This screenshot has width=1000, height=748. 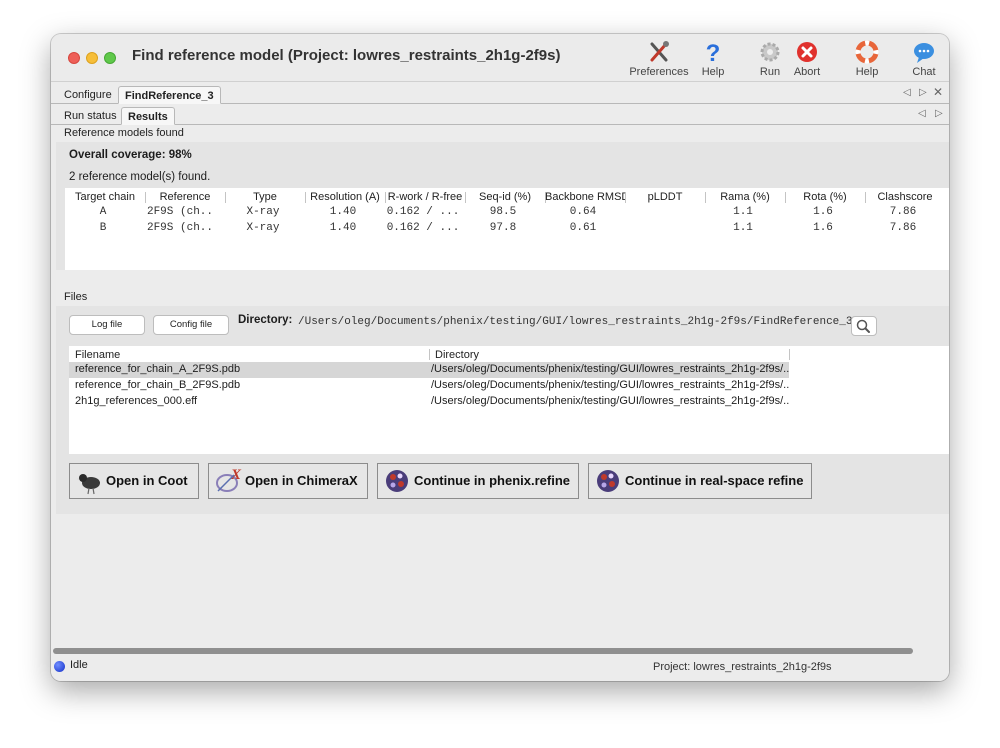 What do you see at coordinates (140, 177) in the screenshot?
I see `models-found-text: 2 reference model(s) found.` at bounding box center [140, 177].